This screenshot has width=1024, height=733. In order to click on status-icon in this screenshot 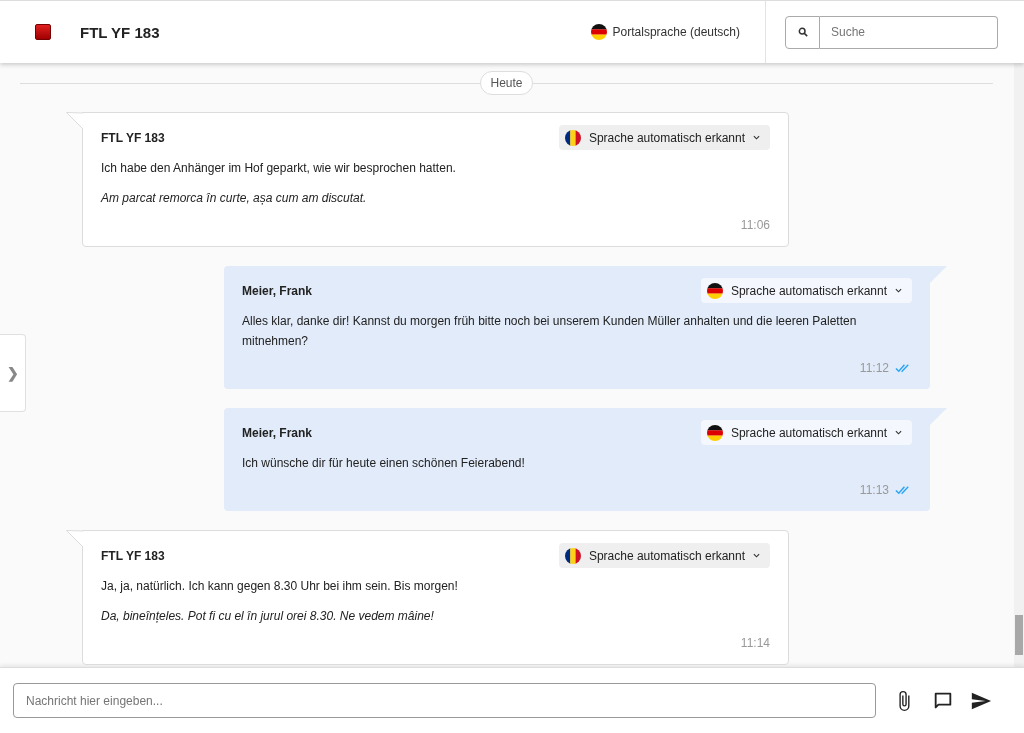, I will do `click(43, 32)`.